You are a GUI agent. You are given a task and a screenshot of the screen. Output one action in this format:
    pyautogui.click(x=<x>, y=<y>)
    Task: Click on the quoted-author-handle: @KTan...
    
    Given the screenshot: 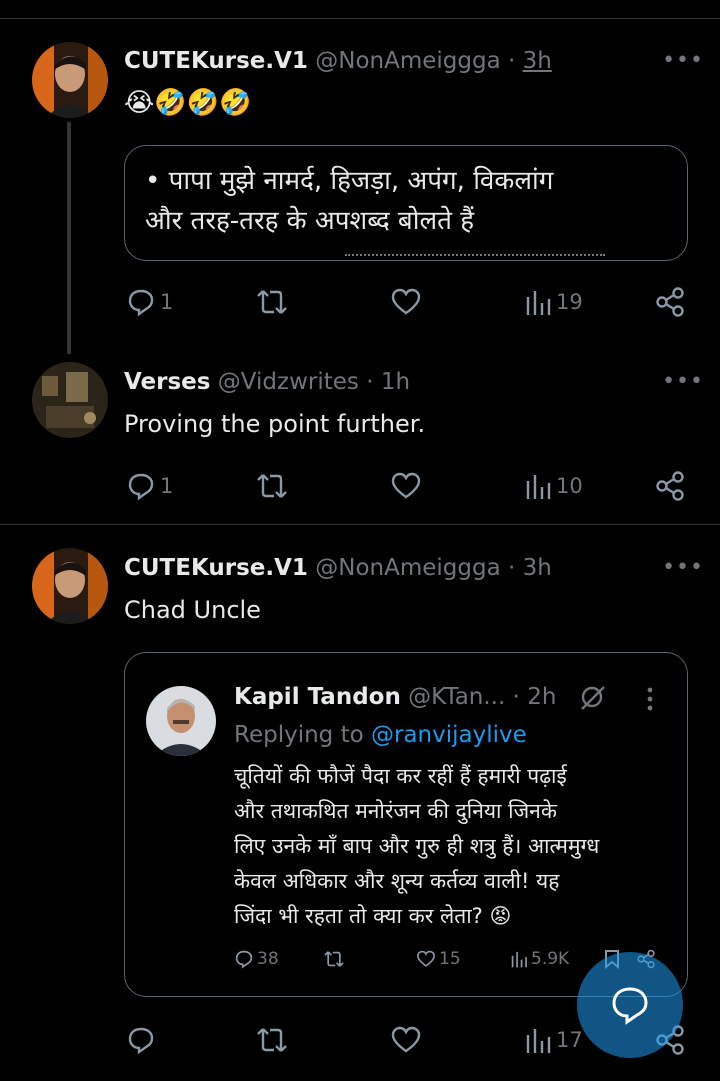 What is the action you would take?
    pyautogui.click(x=456, y=697)
    